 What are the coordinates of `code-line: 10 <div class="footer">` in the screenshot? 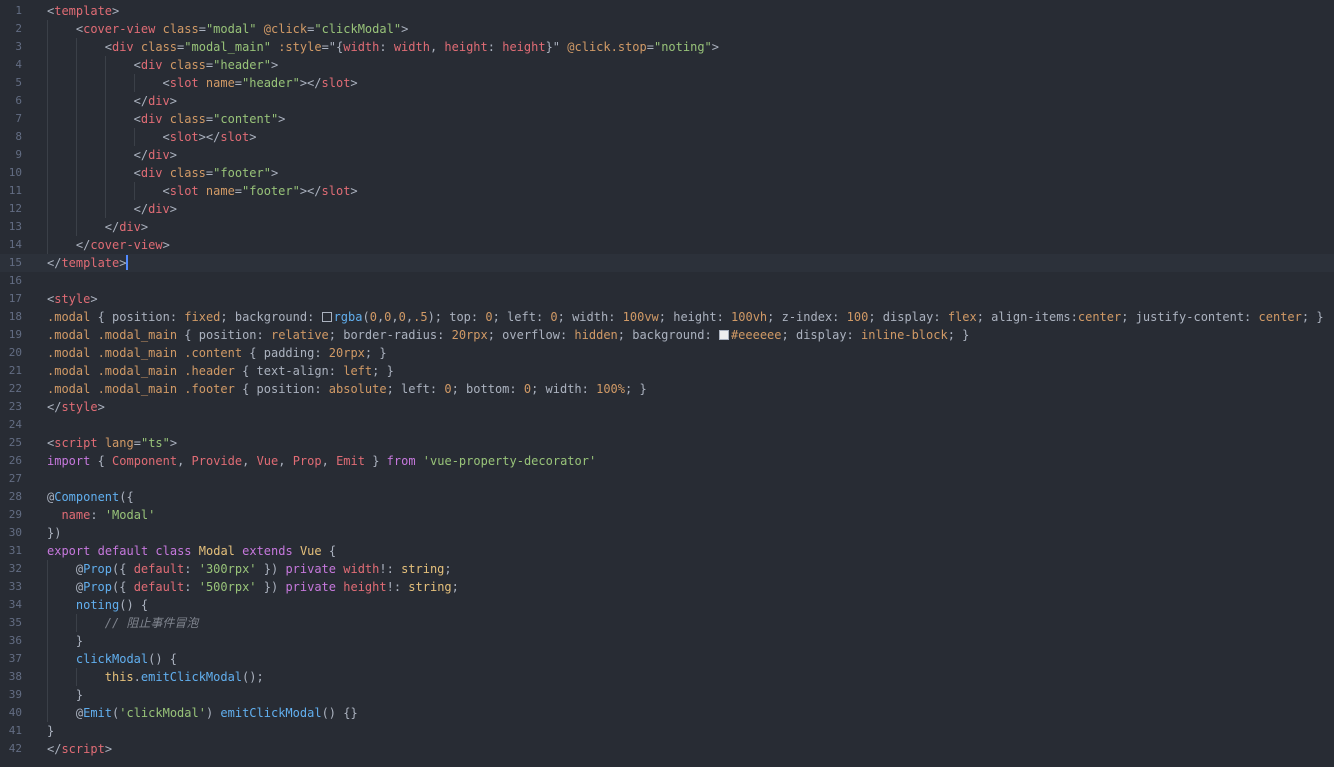 It's located at (667, 173).